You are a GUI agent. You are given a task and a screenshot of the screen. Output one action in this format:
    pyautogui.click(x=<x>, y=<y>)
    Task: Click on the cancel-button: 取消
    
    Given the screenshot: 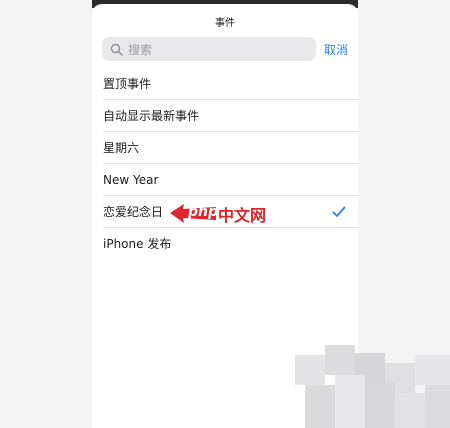 What is the action you would take?
    pyautogui.click(x=336, y=49)
    